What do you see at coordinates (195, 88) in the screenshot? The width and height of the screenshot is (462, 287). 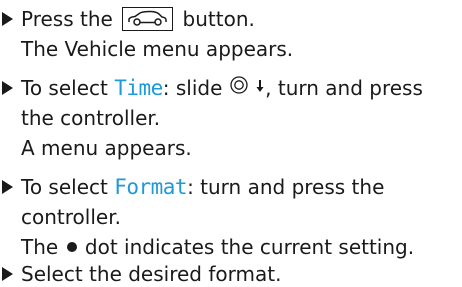 I see `step-2-text-middle: : slide` at bounding box center [195, 88].